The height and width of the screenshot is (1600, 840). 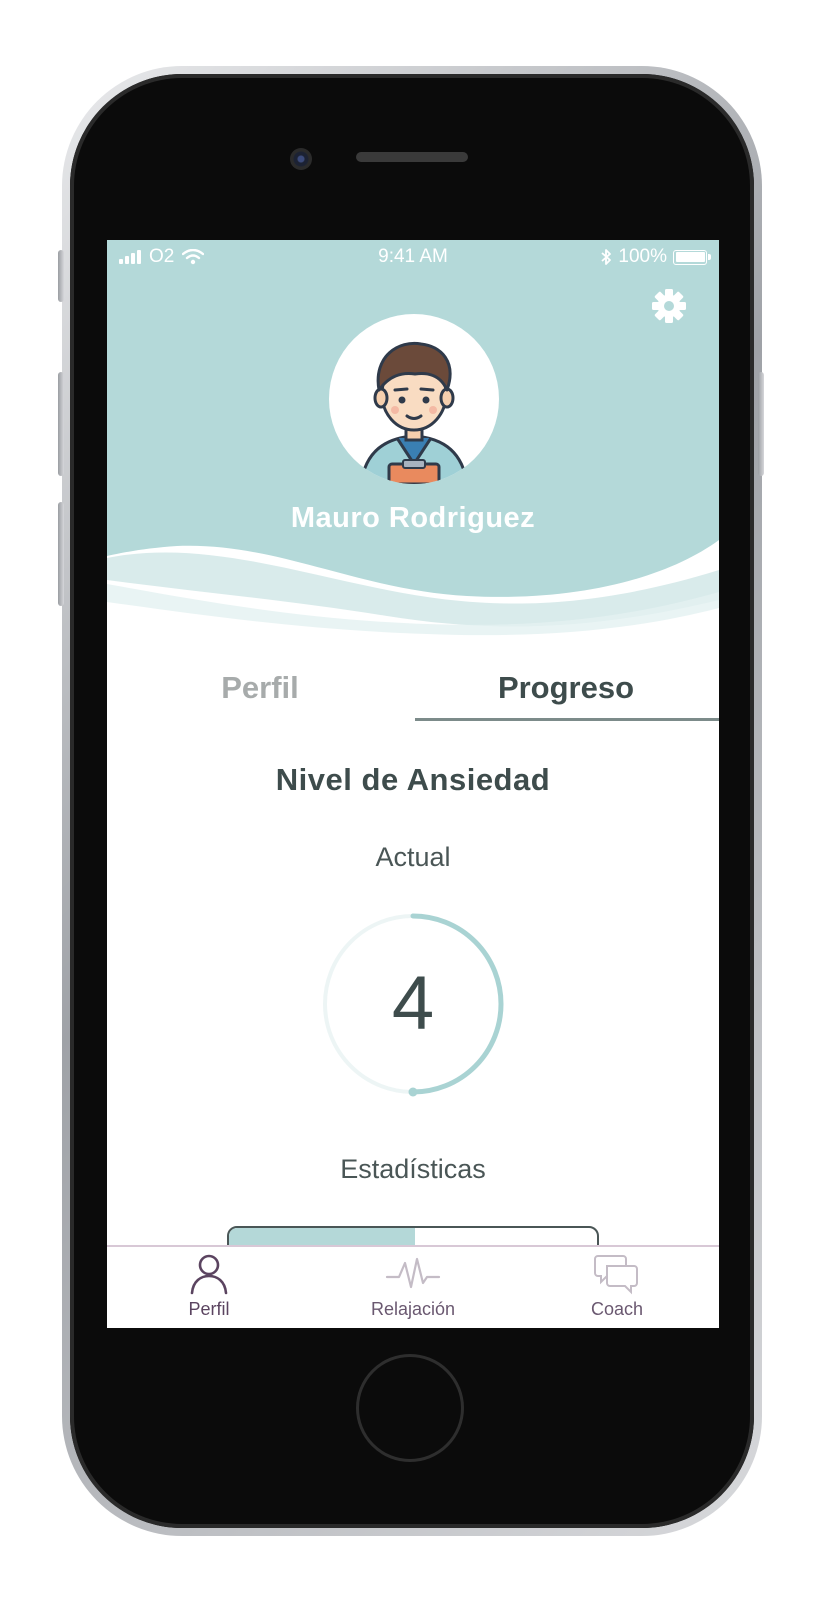 What do you see at coordinates (761, 424) in the screenshot?
I see `power-button` at bounding box center [761, 424].